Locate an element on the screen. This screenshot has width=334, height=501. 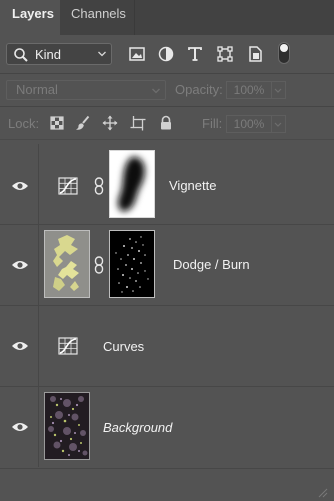
fill-label: Fill: is located at coordinates (212, 123).